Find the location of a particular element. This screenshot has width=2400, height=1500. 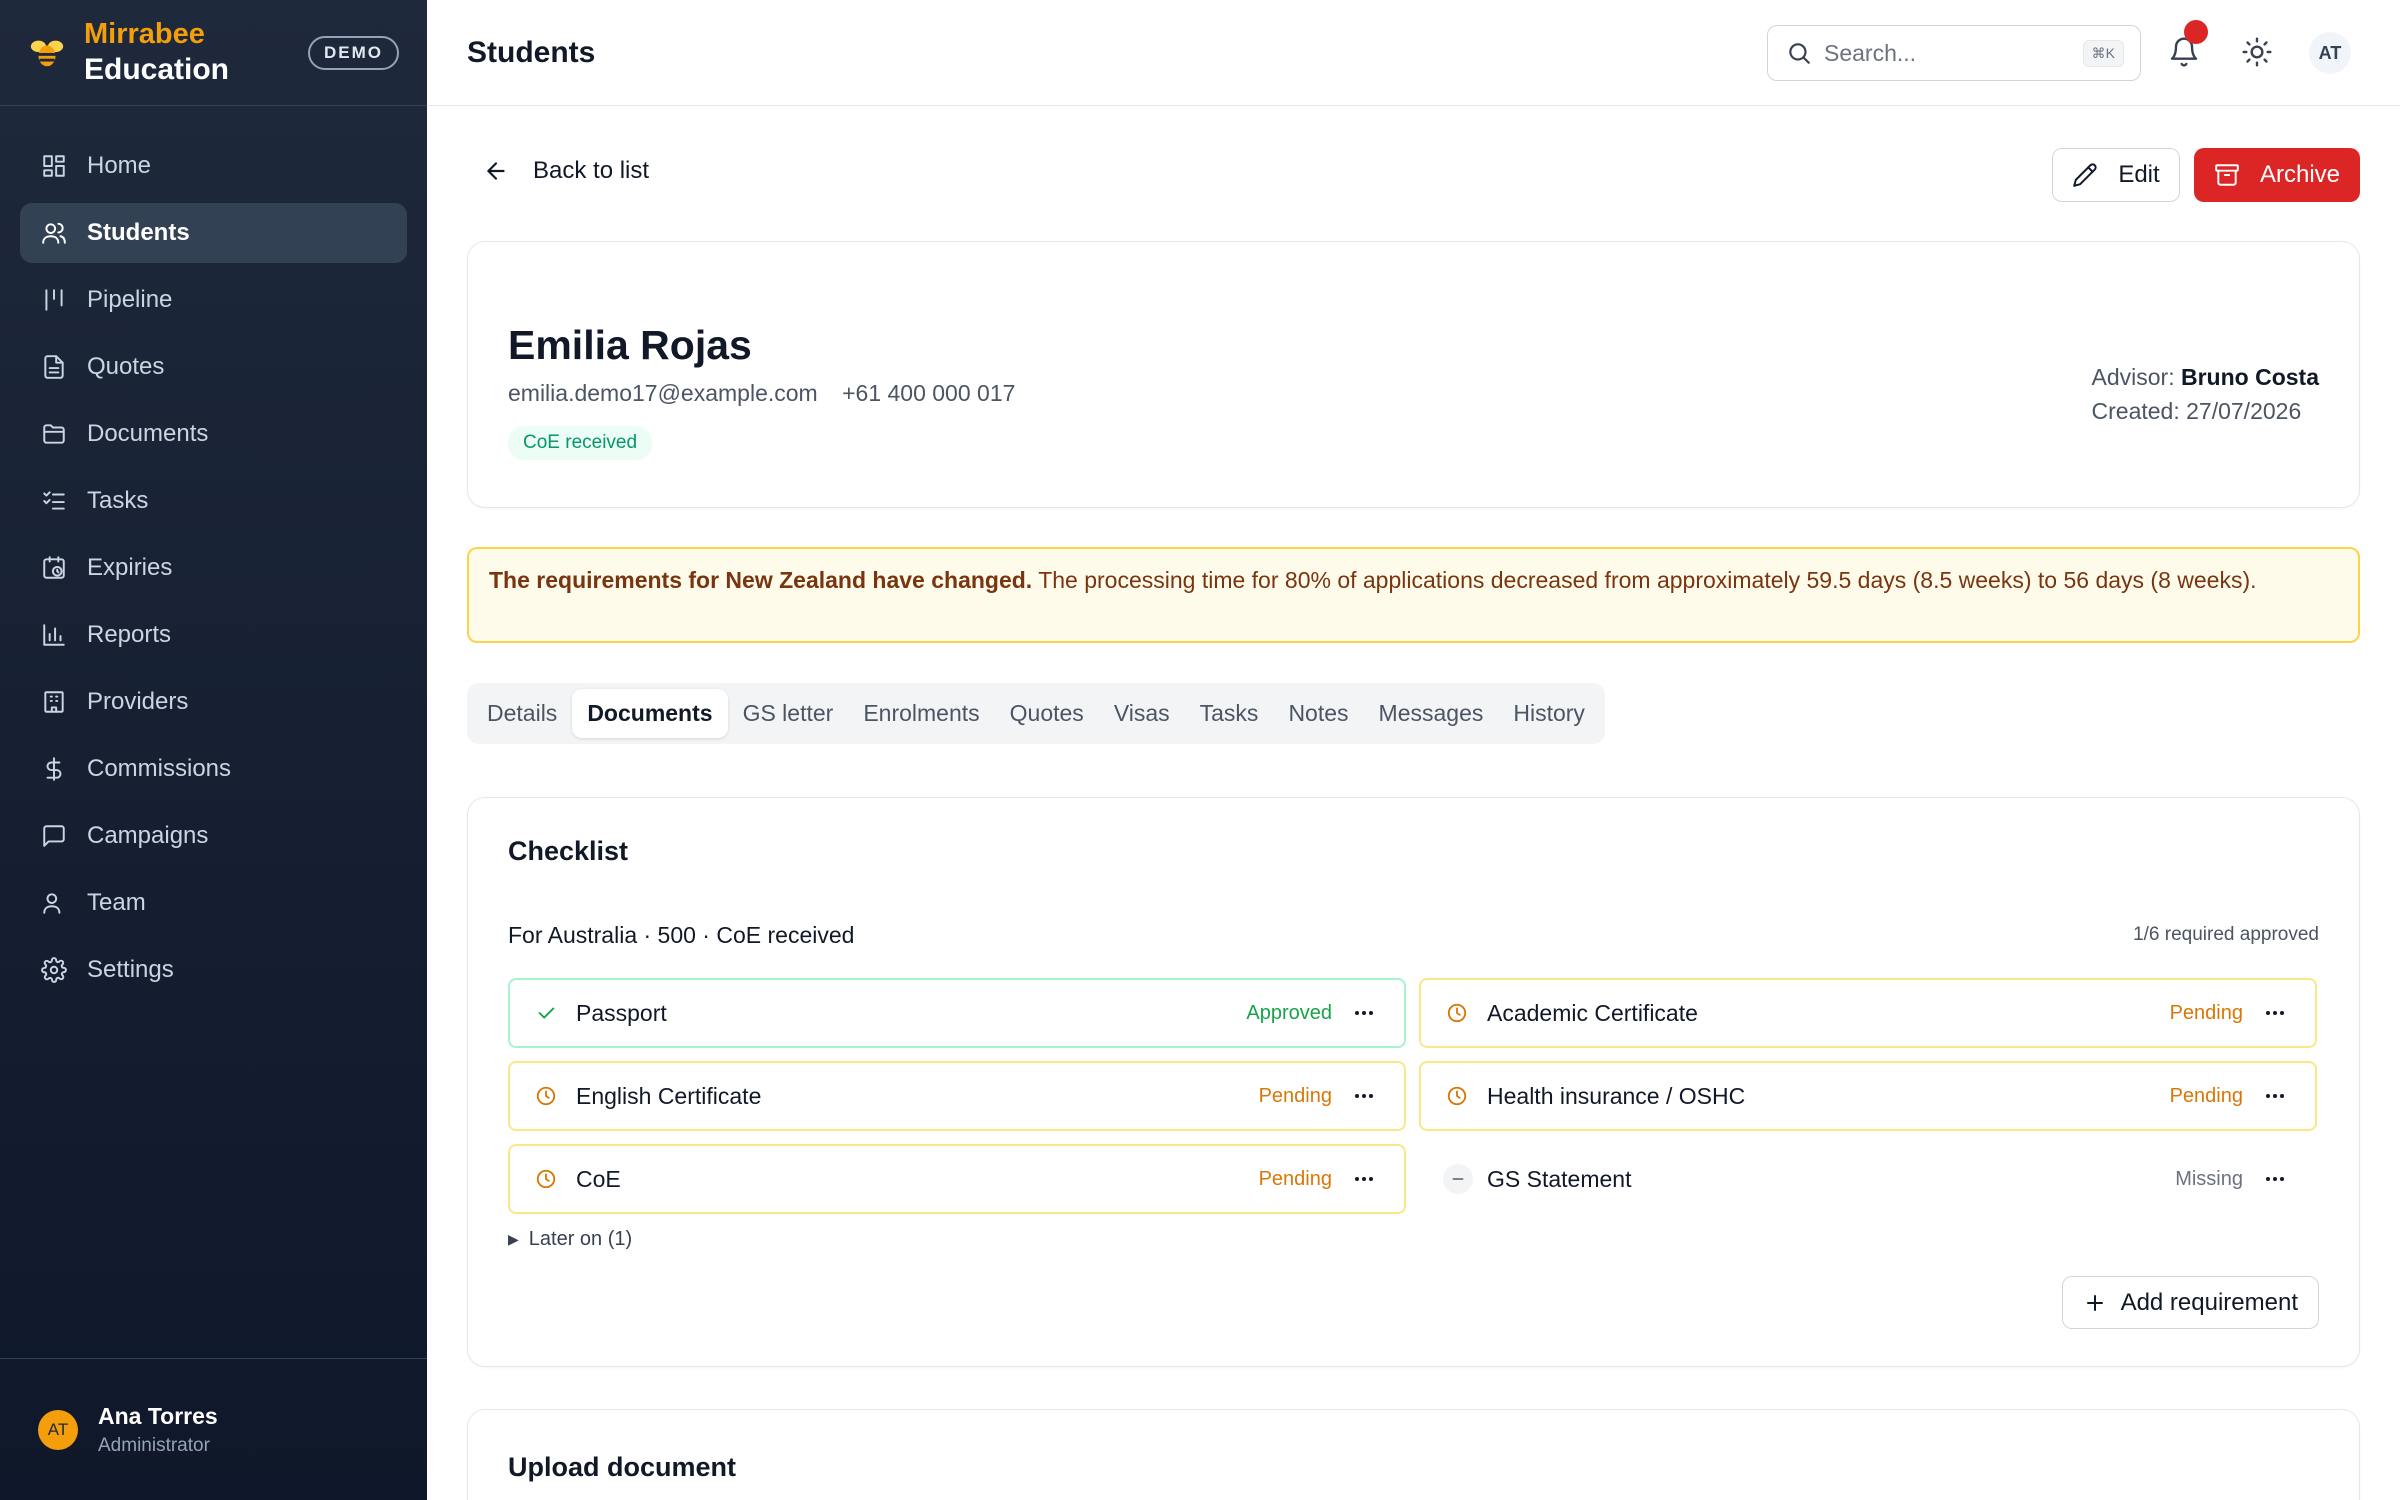

checklist-count: 1/6 required approved is located at coordinates (2226, 934).